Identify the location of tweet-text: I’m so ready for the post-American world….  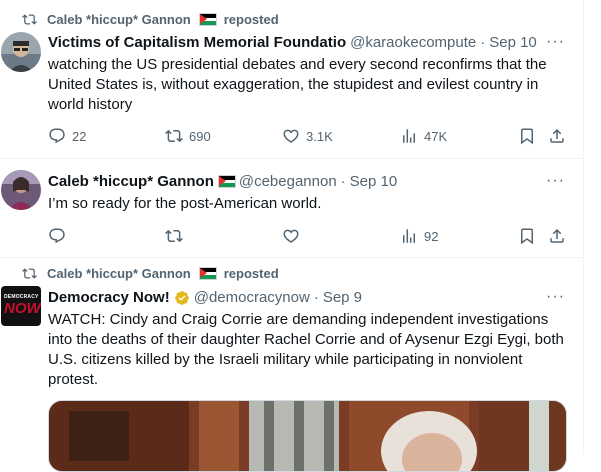
(185, 203).